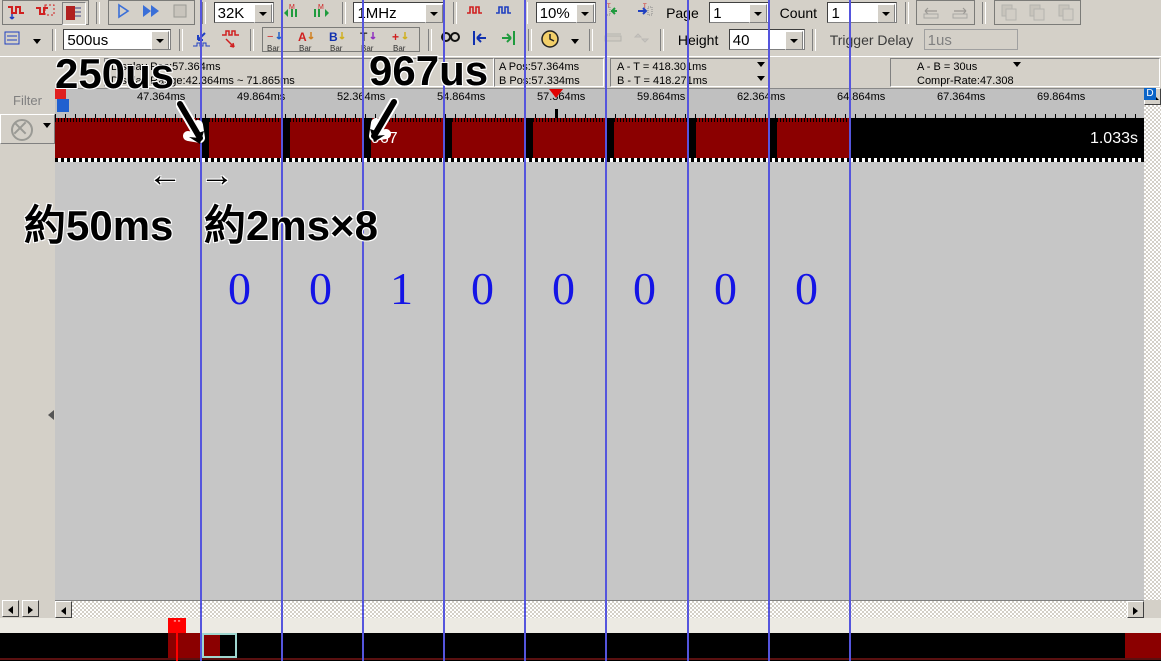 The height and width of the screenshot is (661, 1161). Describe the element at coordinates (476, 12) in the screenshot. I see `waveform-style-red-icon` at that location.